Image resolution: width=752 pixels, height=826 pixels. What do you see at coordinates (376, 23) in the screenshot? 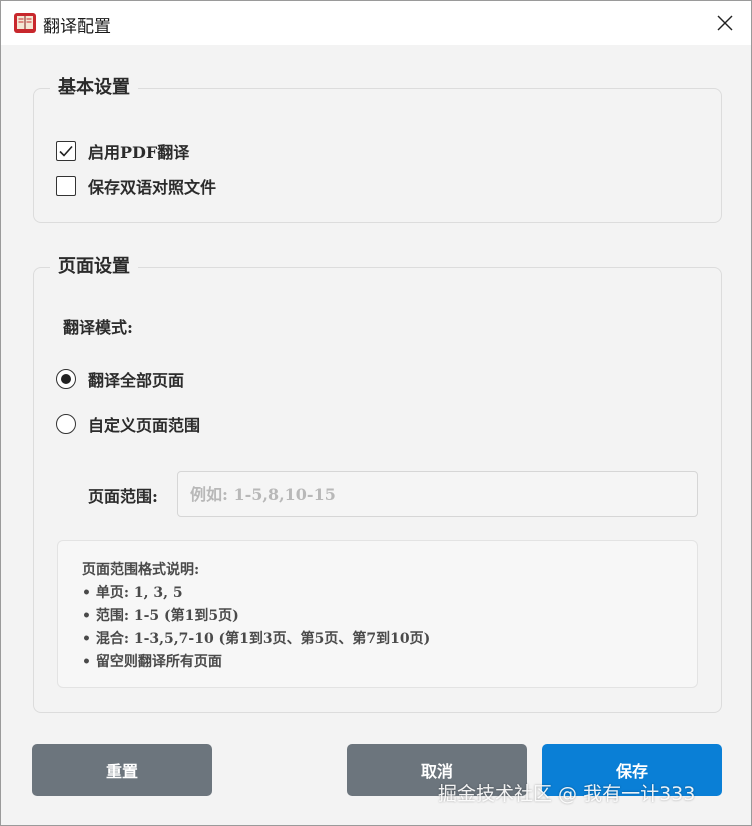
I see `title-bar: 翻译配置` at bounding box center [376, 23].